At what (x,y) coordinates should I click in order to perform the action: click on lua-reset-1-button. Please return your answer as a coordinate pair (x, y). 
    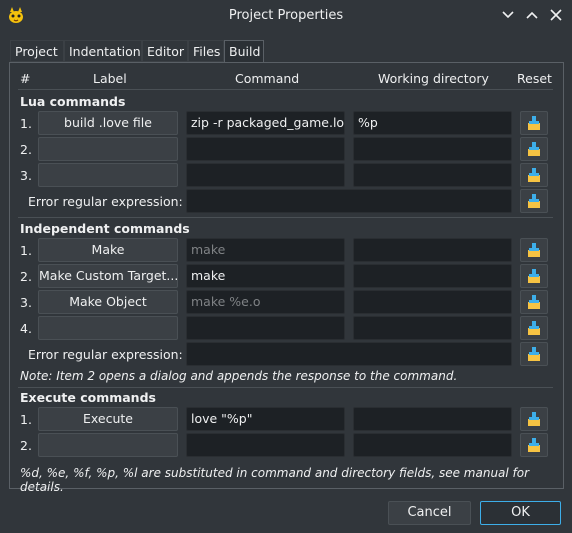
    Looking at the image, I should click on (534, 123).